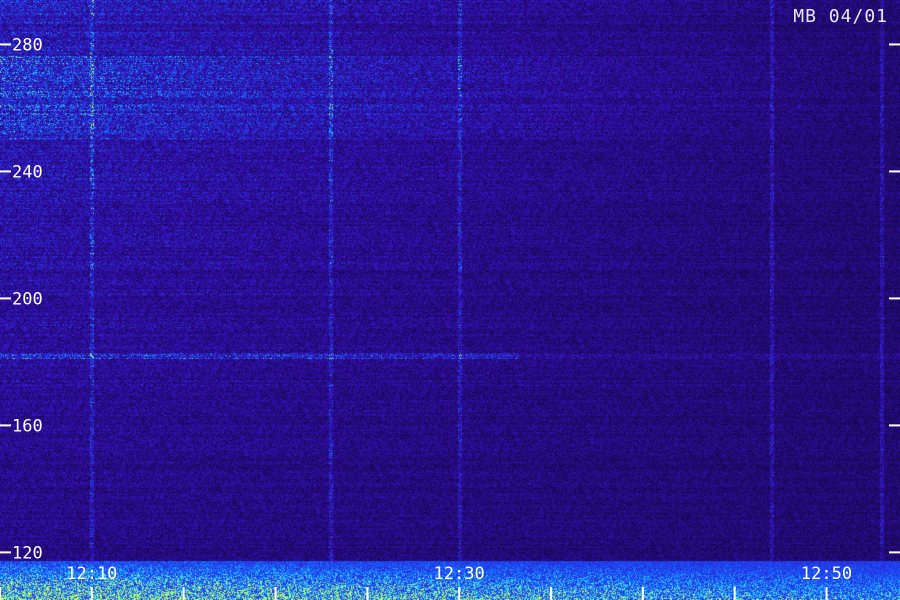 This screenshot has width=900, height=600. Describe the element at coordinates (27, 426) in the screenshot. I see `y-tick-label: 160` at that location.